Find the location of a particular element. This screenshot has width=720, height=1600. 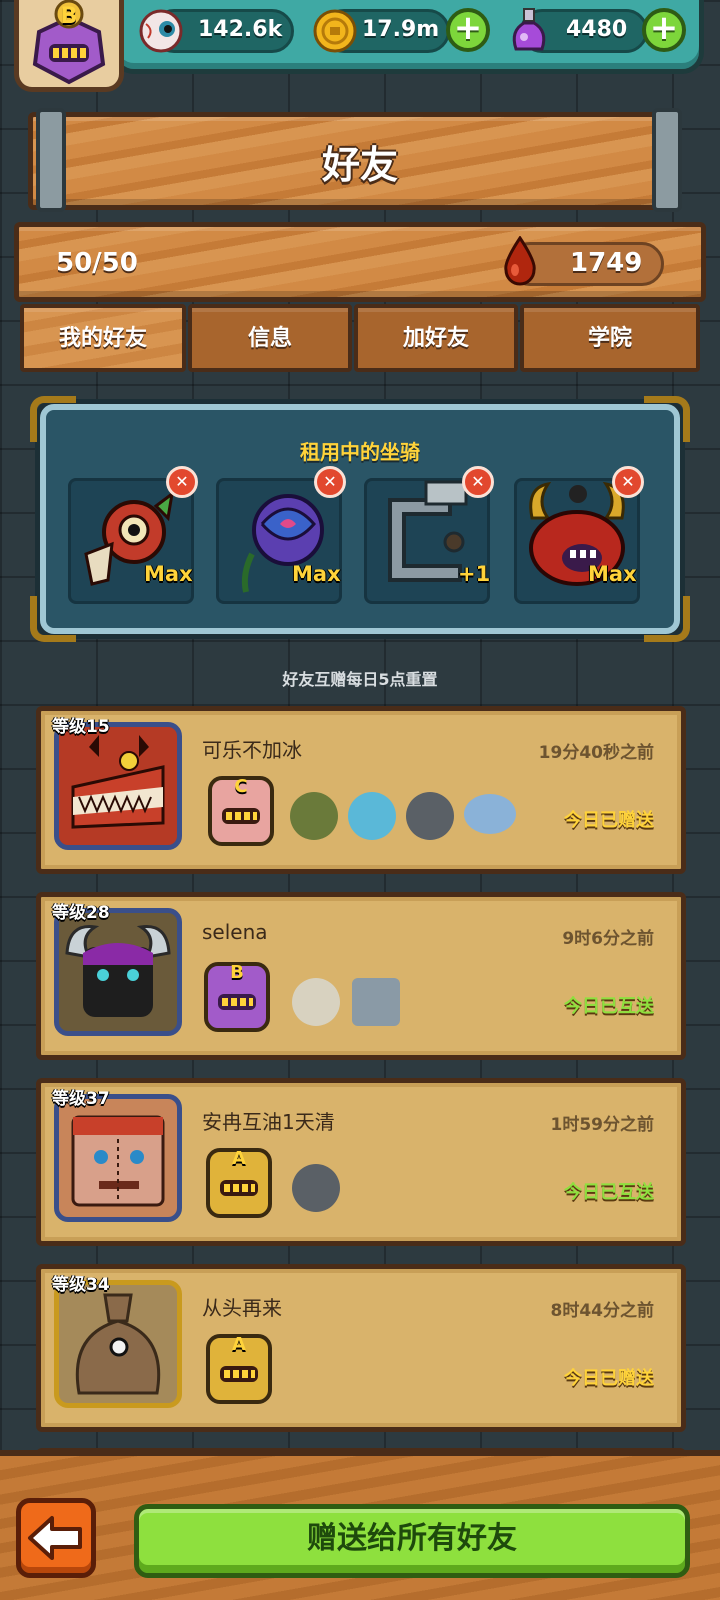

gold-coin-icon is located at coordinates (335, 33).